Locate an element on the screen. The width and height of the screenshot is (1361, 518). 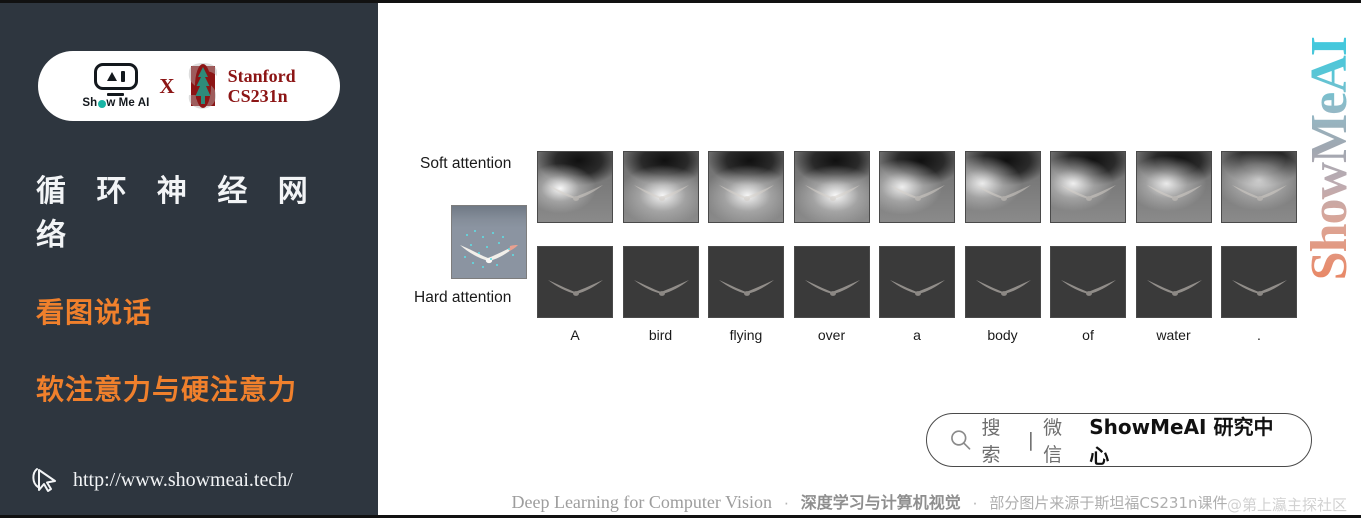
watermark-text: ShowMeAI is located at coordinates (1329, 159).